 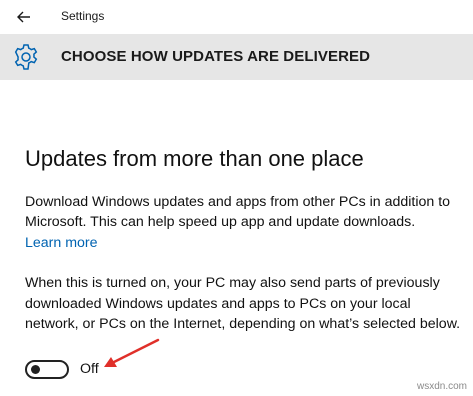 What do you see at coordinates (132, 352) in the screenshot?
I see `annotation-arrow-icon` at bounding box center [132, 352].